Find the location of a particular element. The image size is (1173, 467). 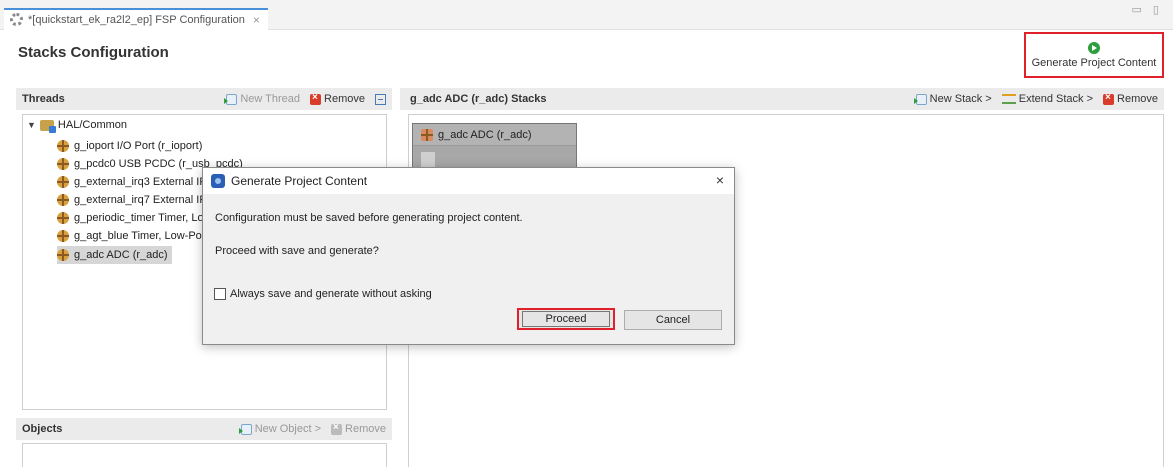

tree-item-label: g_periodic_timer Timer, Lo is located at coordinates (139, 218).